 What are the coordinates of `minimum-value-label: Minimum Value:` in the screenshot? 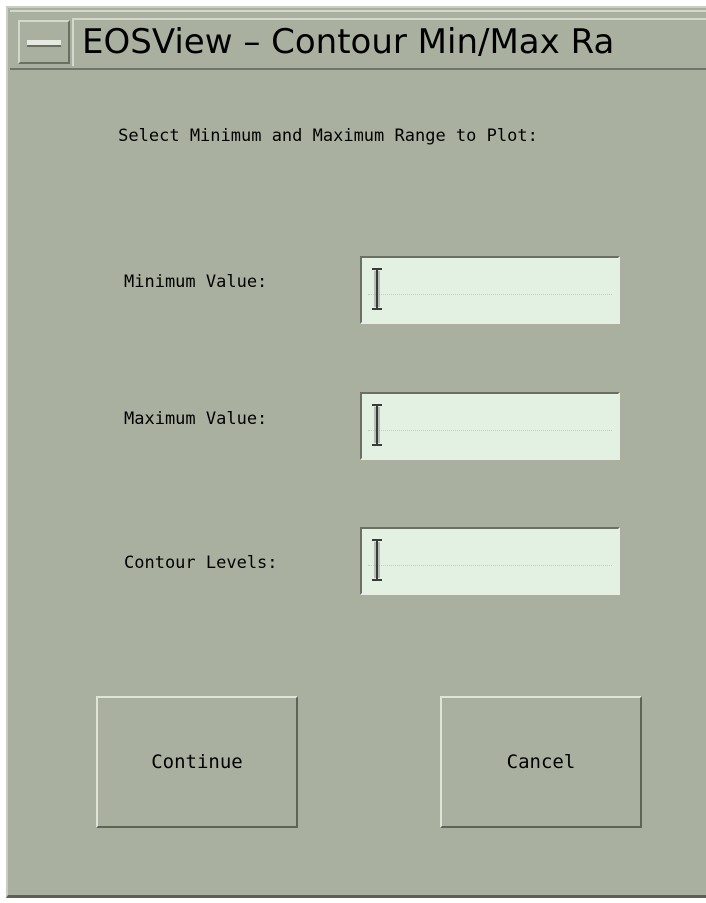 It's located at (196, 282).